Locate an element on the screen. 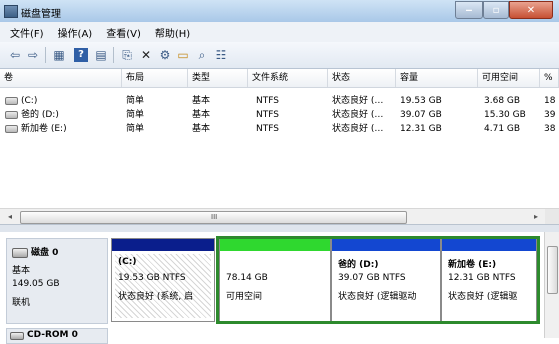 Image resolution: width=559 pixels, height=344 pixels. cdrom-title: CD-ROM 0 is located at coordinates (52, 335).